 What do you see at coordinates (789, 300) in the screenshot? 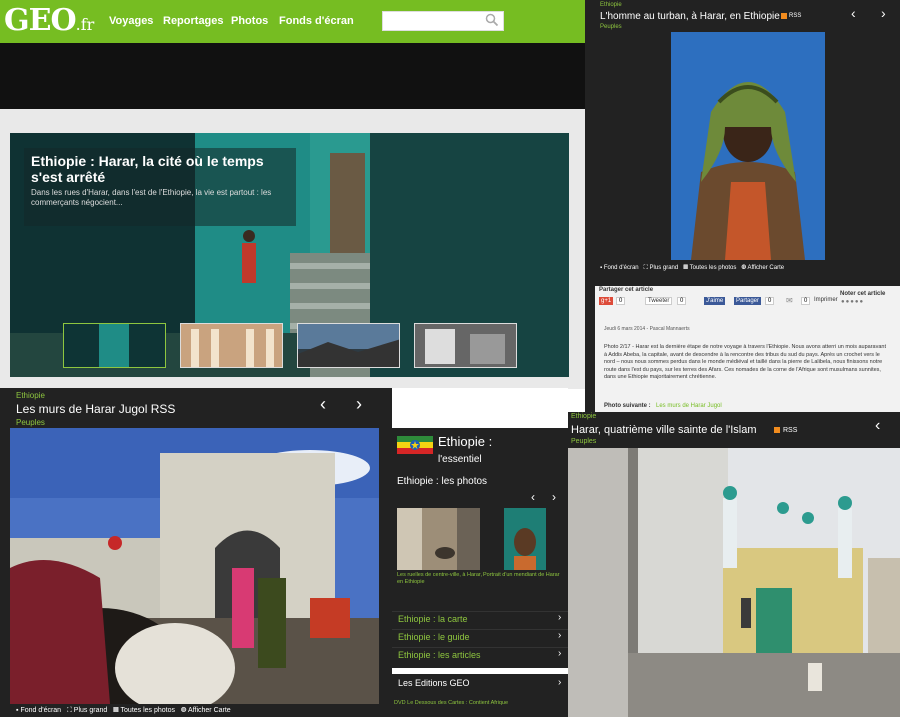
I see `email-icon: ✉` at bounding box center [789, 300].